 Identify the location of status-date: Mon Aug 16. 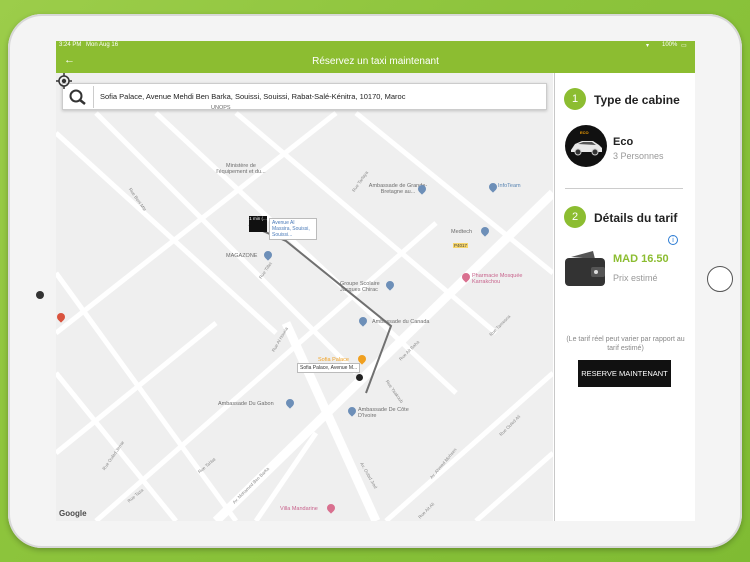
(102, 45).